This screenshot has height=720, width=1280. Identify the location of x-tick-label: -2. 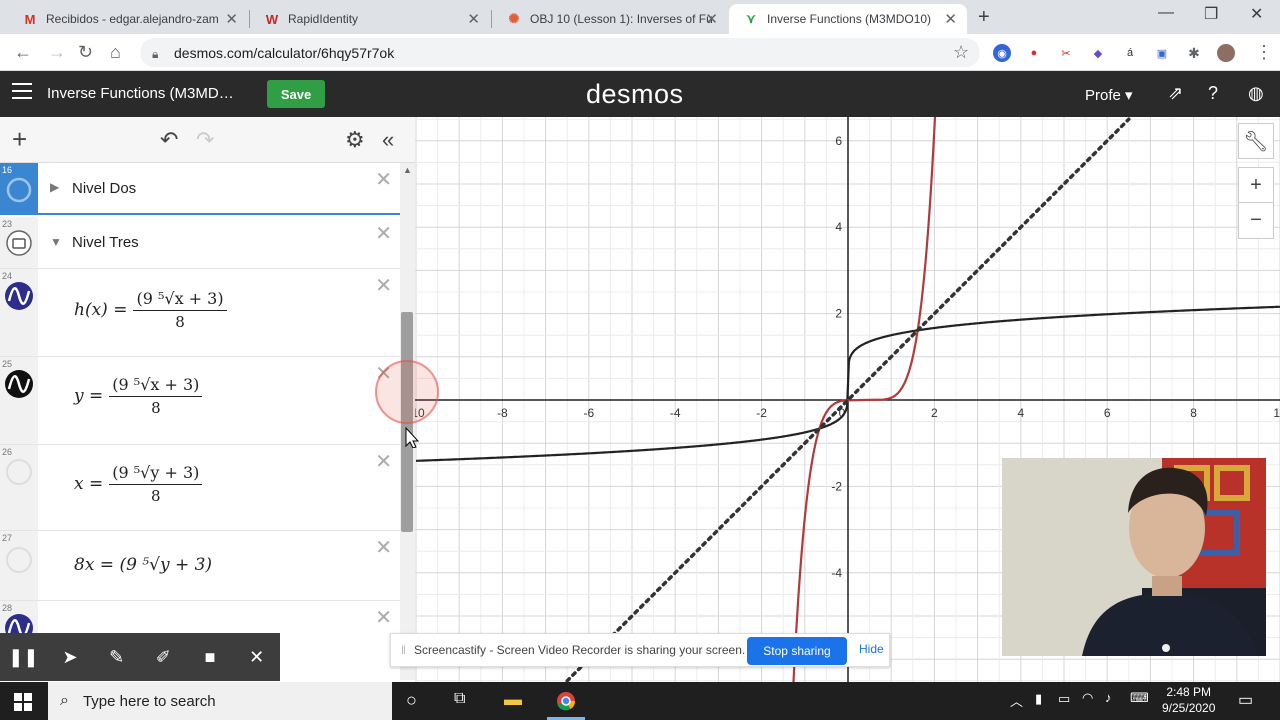
(761, 413).